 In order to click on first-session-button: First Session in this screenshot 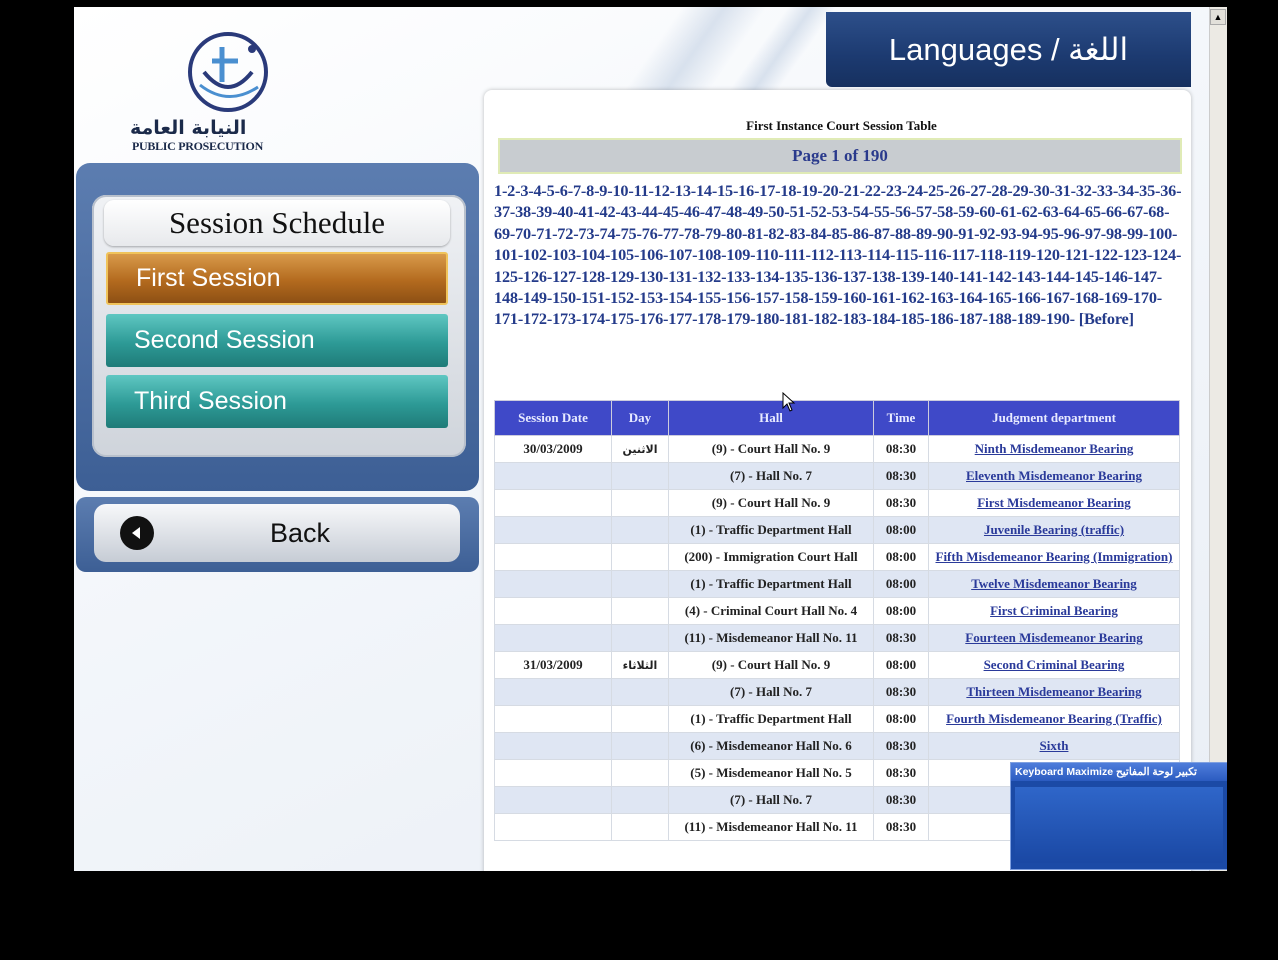, I will do `click(277, 278)`.